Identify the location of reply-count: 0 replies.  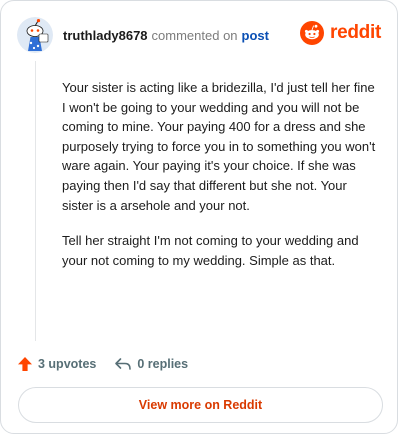
(163, 364).